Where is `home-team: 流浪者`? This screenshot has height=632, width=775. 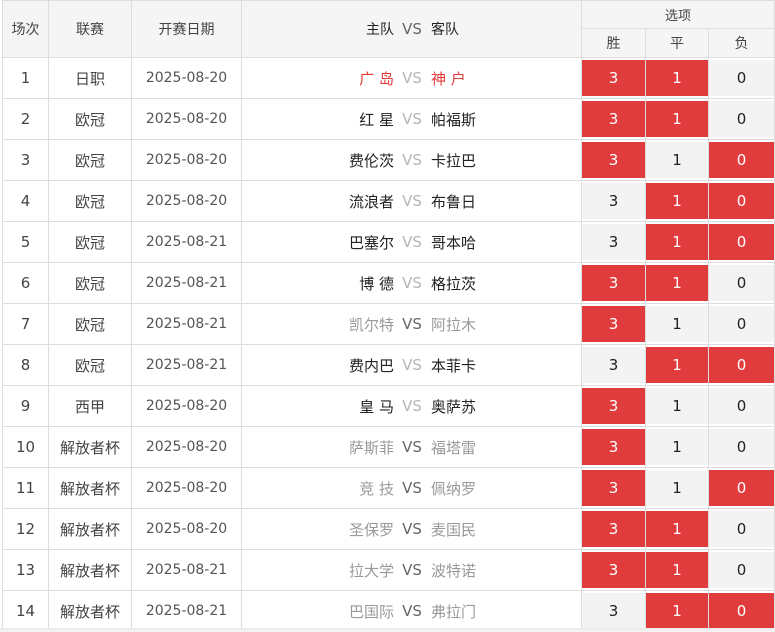 home-team: 流浪者 is located at coordinates (371, 201).